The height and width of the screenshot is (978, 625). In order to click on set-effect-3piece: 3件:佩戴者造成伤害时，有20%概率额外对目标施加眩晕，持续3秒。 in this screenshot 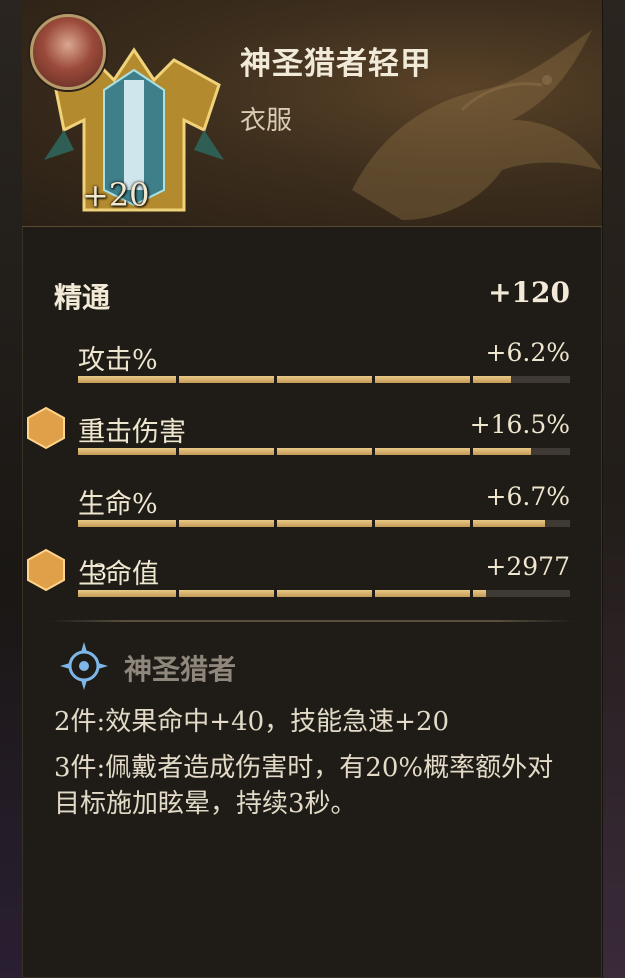, I will do `click(304, 786)`.